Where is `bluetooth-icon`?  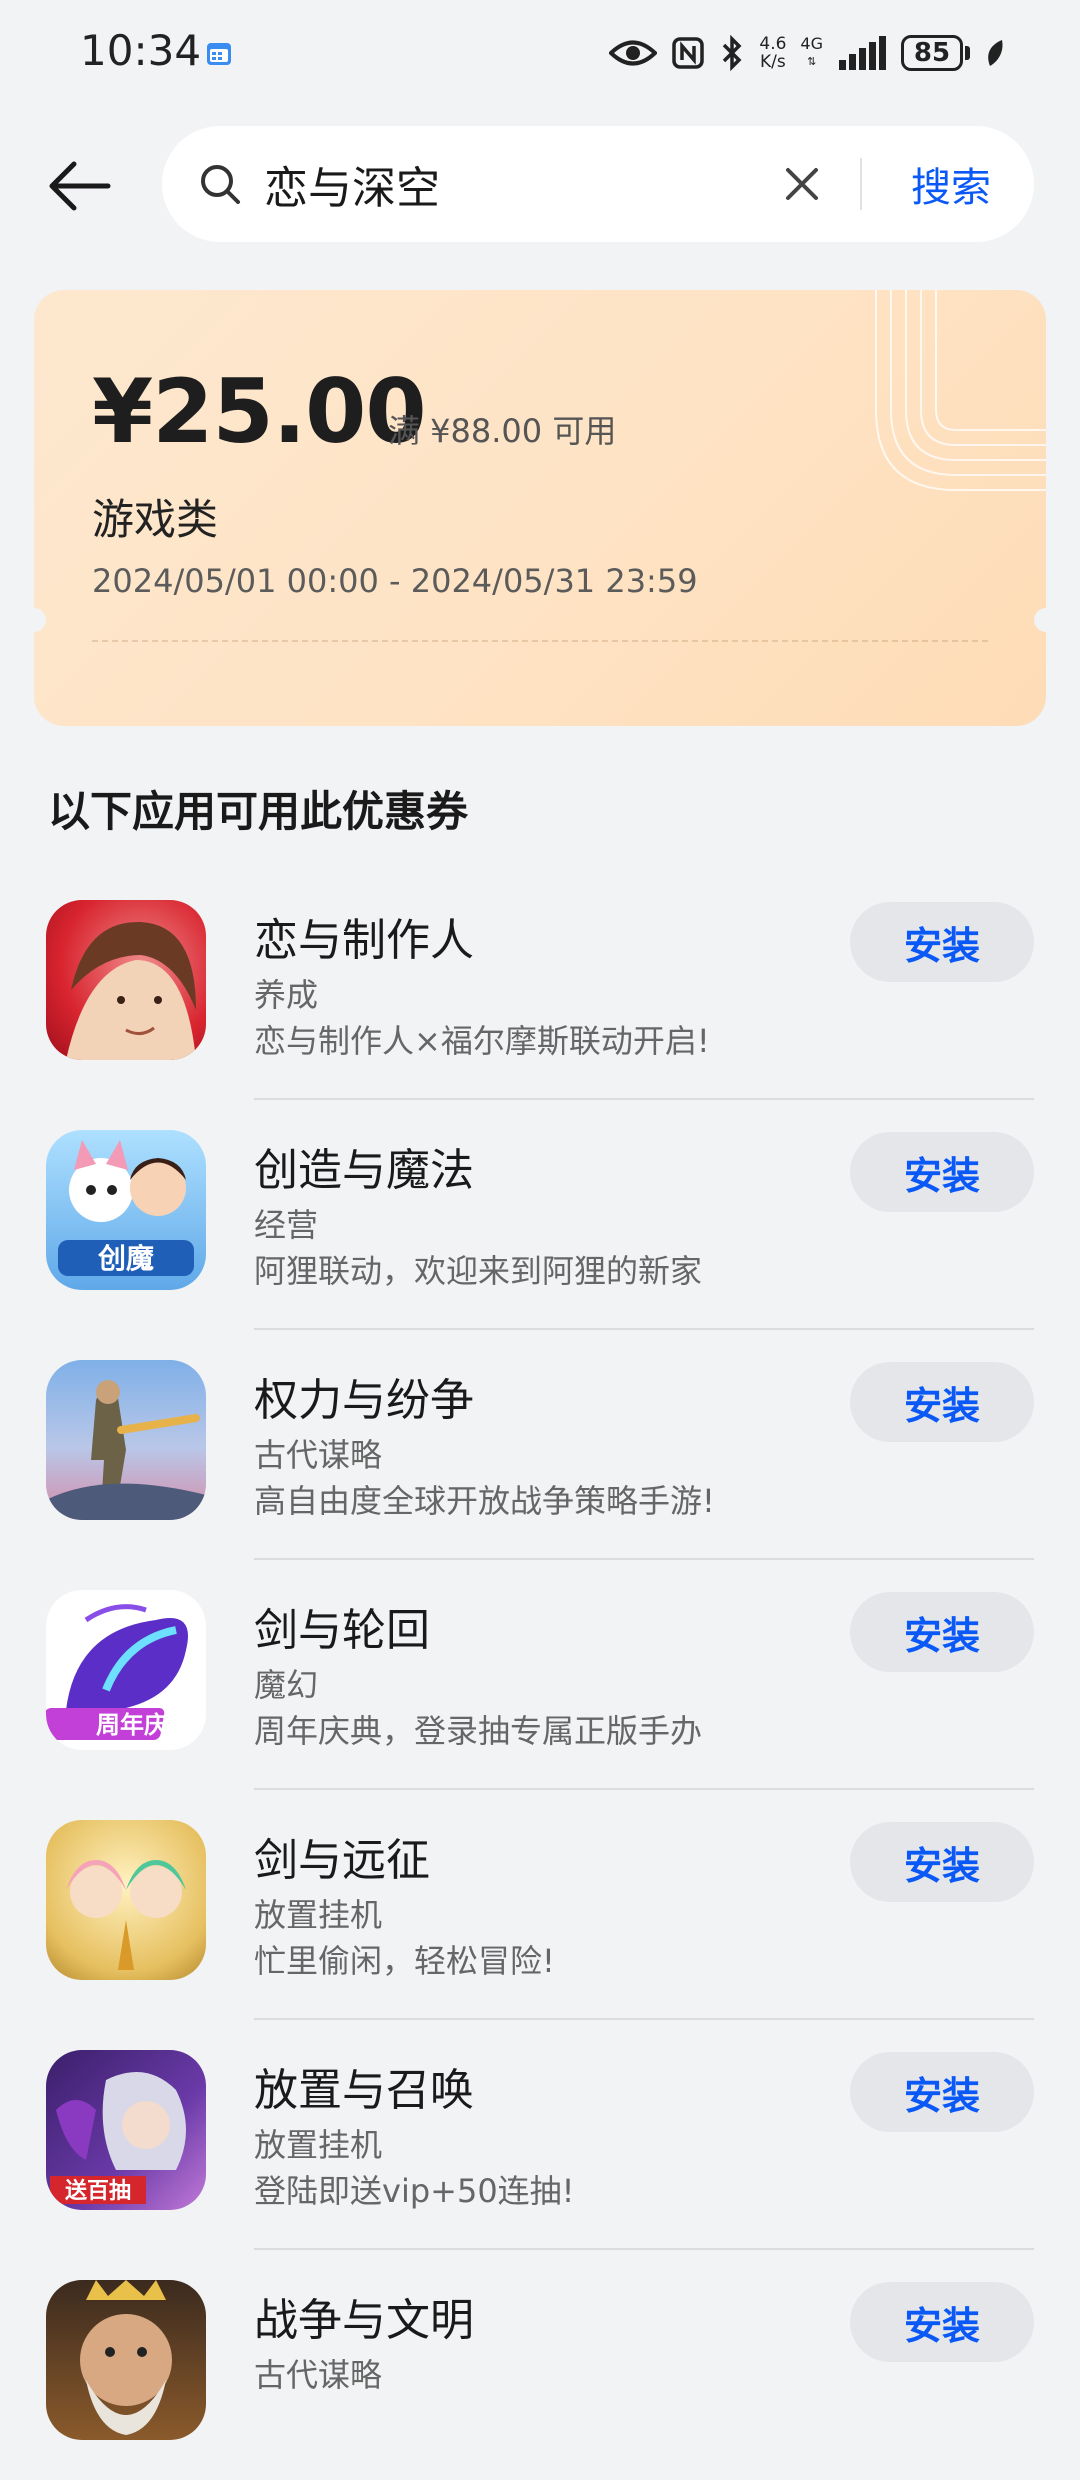
bluetooth-icon is located at coordinates (732, 53).